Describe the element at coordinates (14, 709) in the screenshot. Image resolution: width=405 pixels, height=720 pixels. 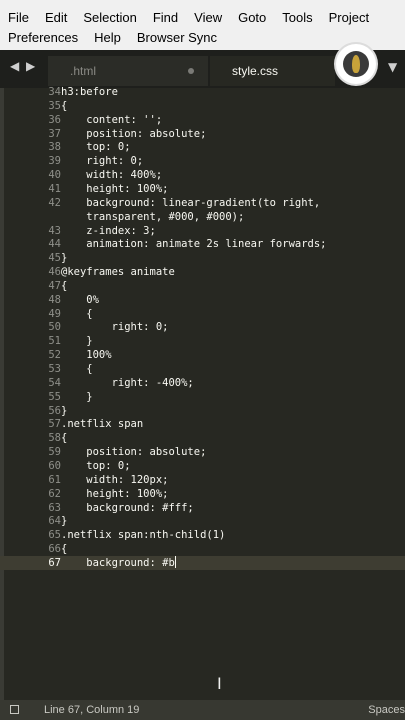
I see `panel-toggle-icon` at that location.